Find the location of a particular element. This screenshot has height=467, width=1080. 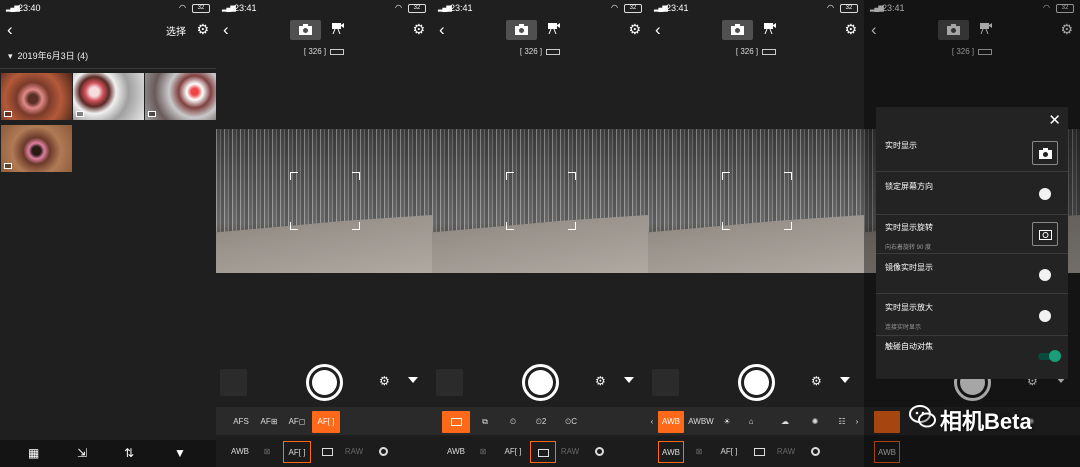

lock-orientation-toggle is located at coordinates (1045, 194).